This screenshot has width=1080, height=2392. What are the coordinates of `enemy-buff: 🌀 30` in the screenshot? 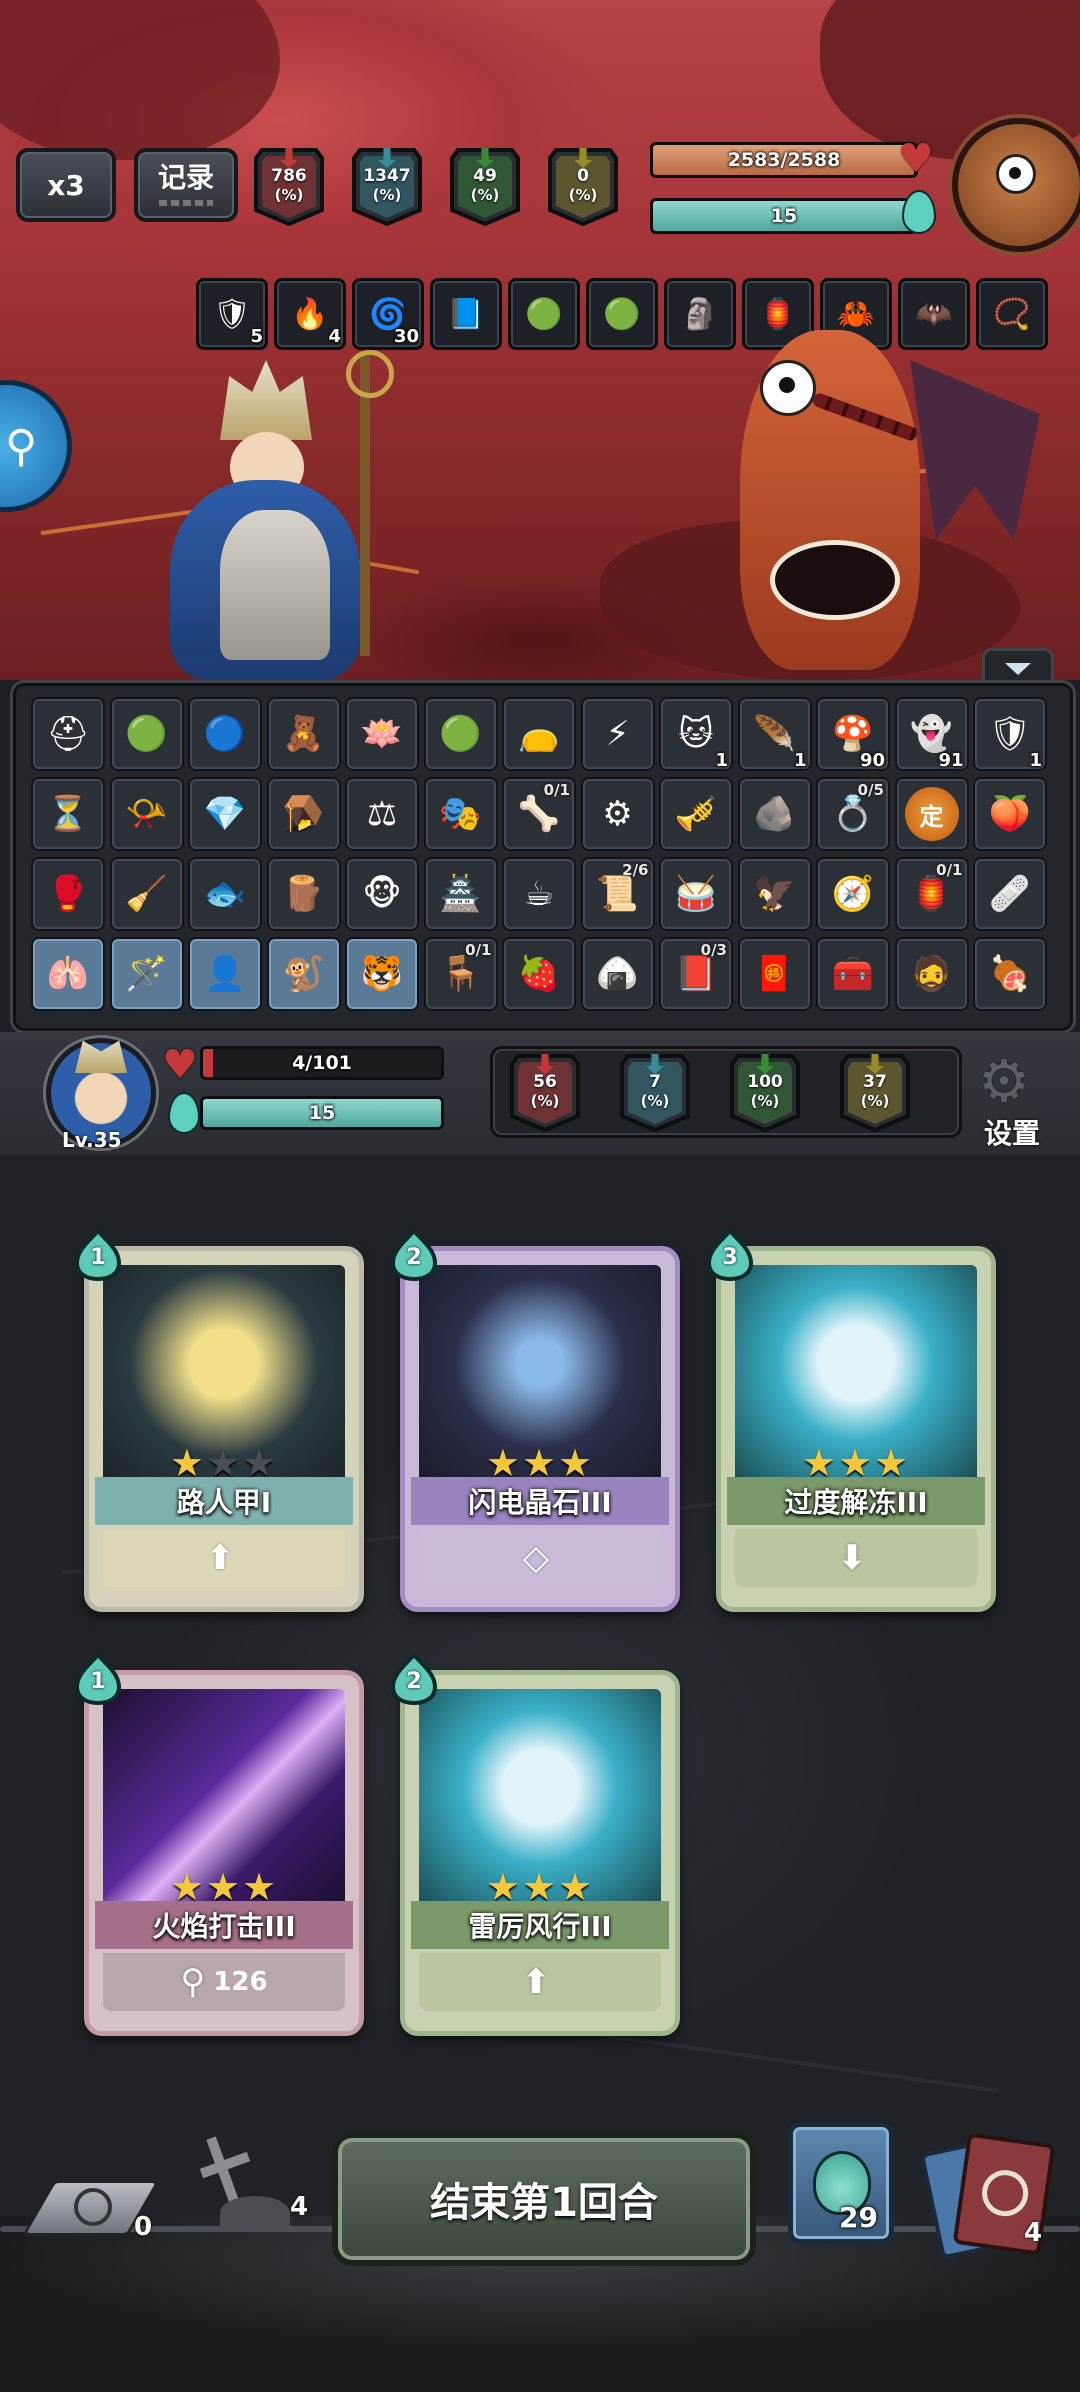 It's located at (388, 314).